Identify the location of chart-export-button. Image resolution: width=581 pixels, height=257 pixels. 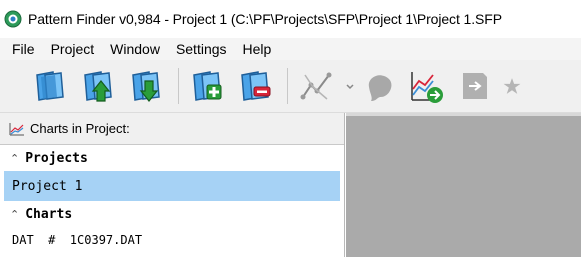
(426, 86).